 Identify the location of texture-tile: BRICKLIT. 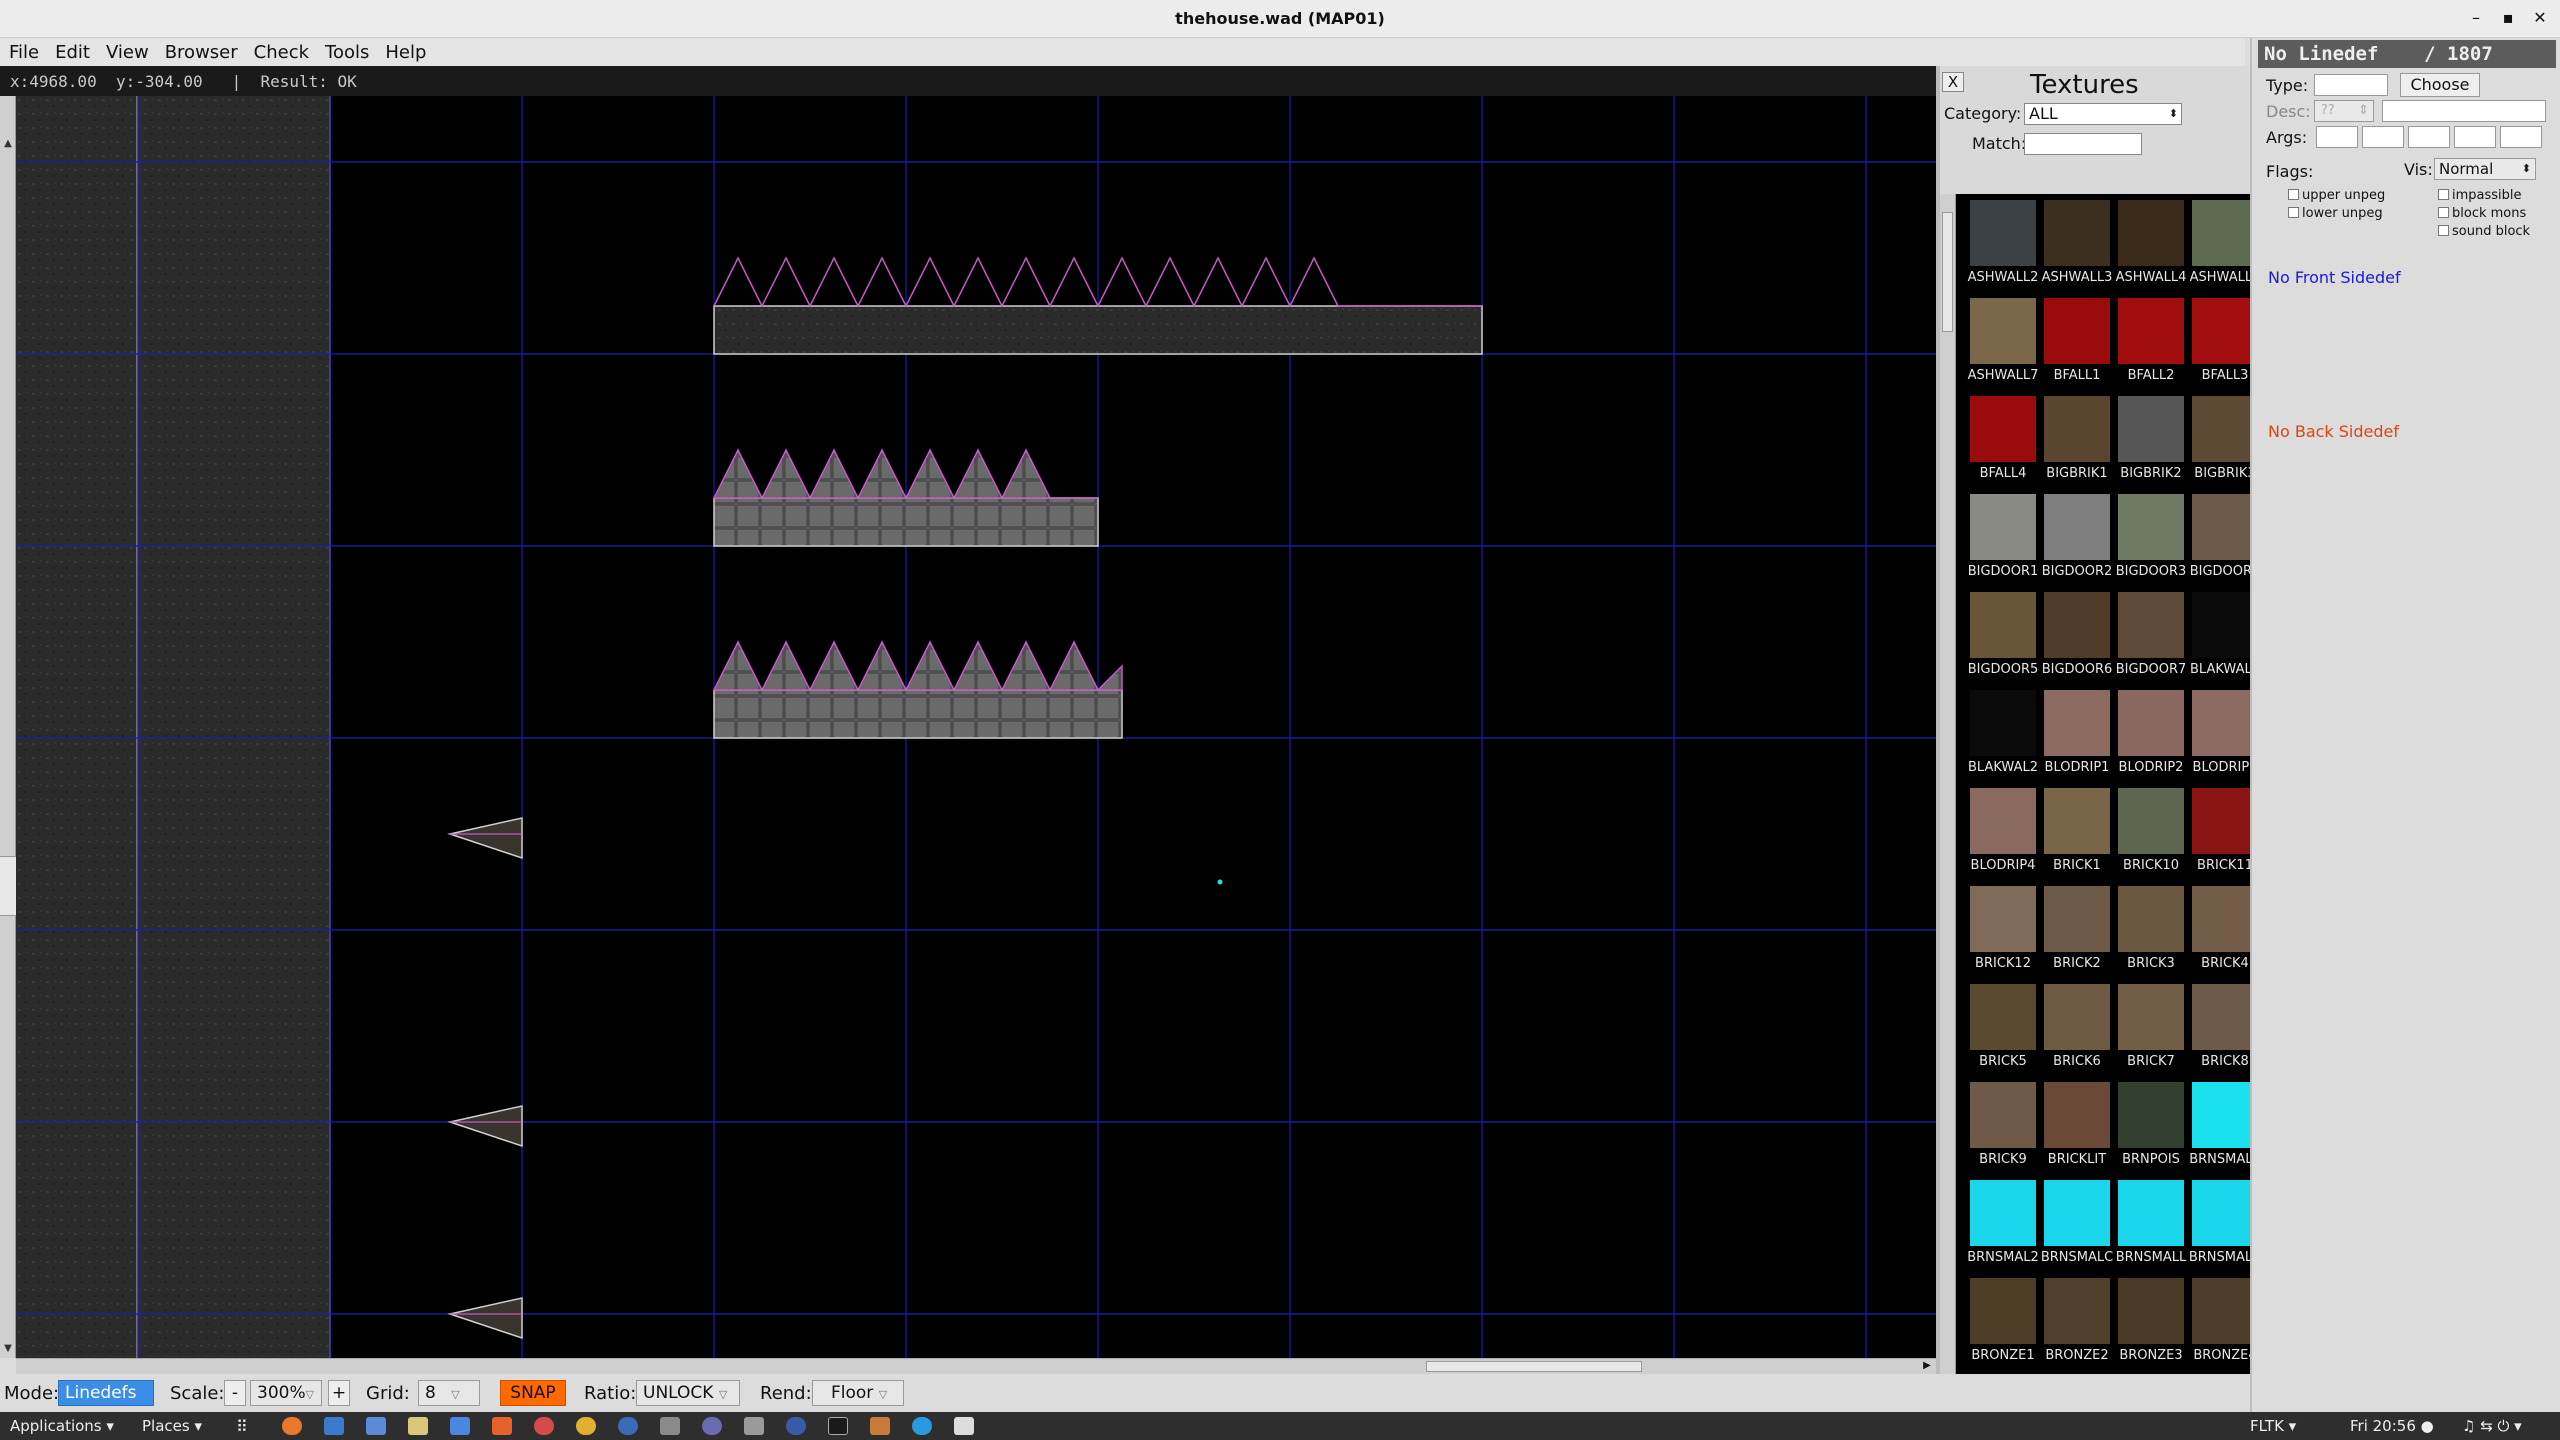
(2077, 1127).